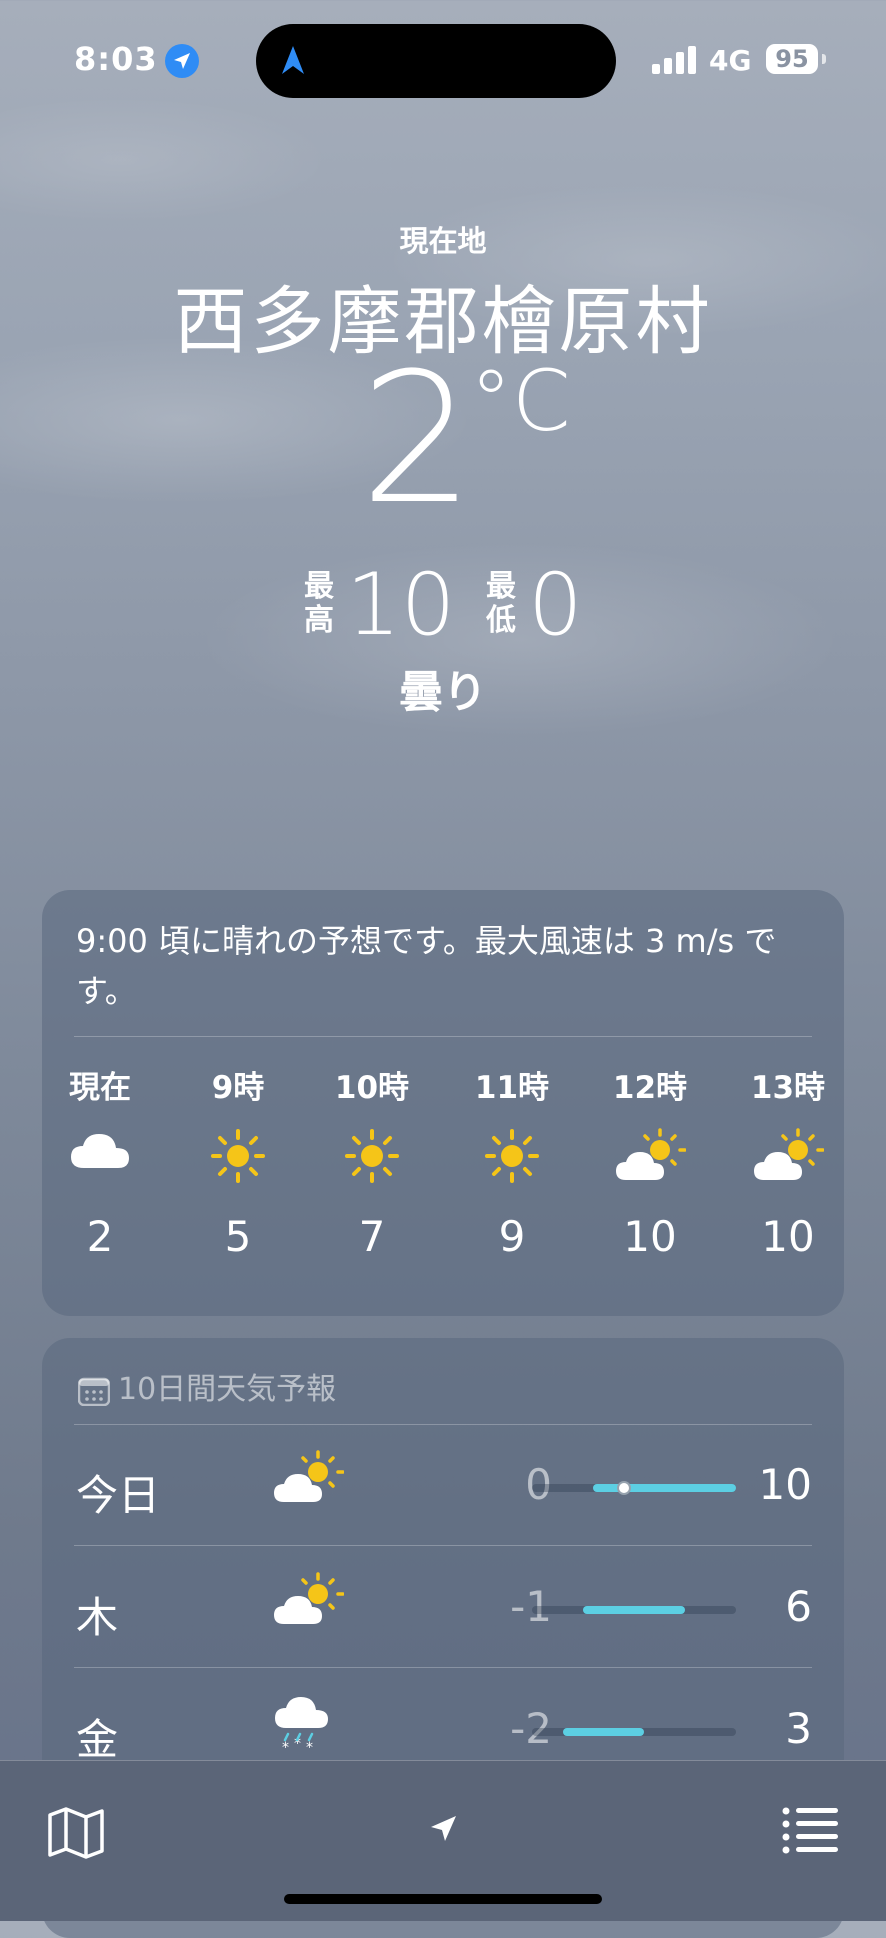  Describe the element at coordinates (293, 60) in the screenshot. I see `navigation-arrow-icon` at that location.